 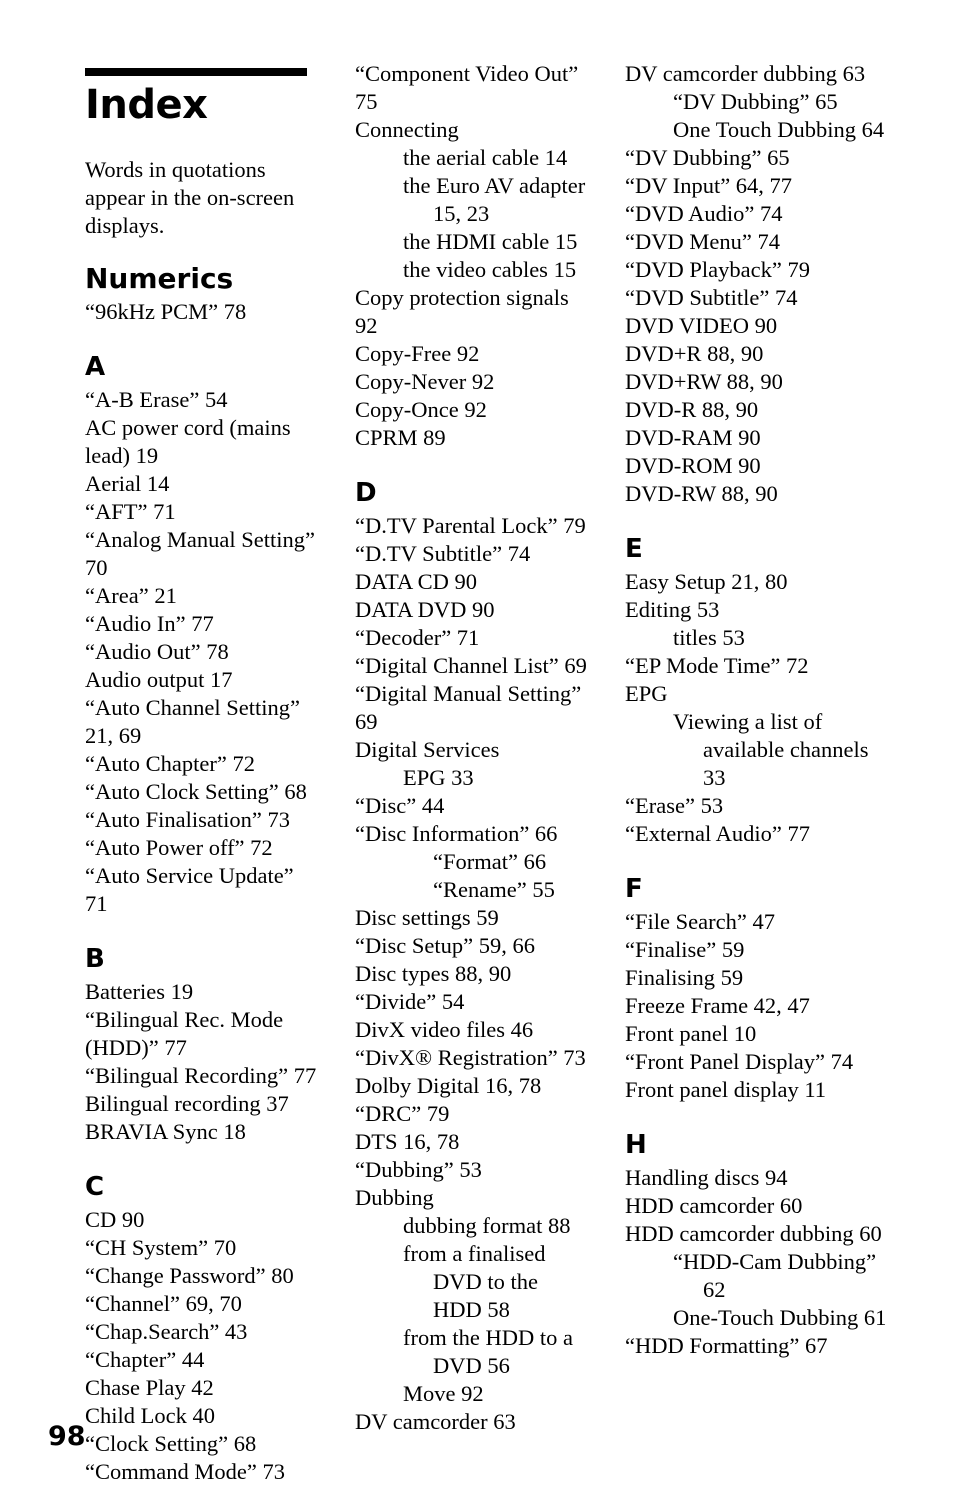 I want to click on index-entry: “Auto Power off” 72, so click(x=179, y=847).